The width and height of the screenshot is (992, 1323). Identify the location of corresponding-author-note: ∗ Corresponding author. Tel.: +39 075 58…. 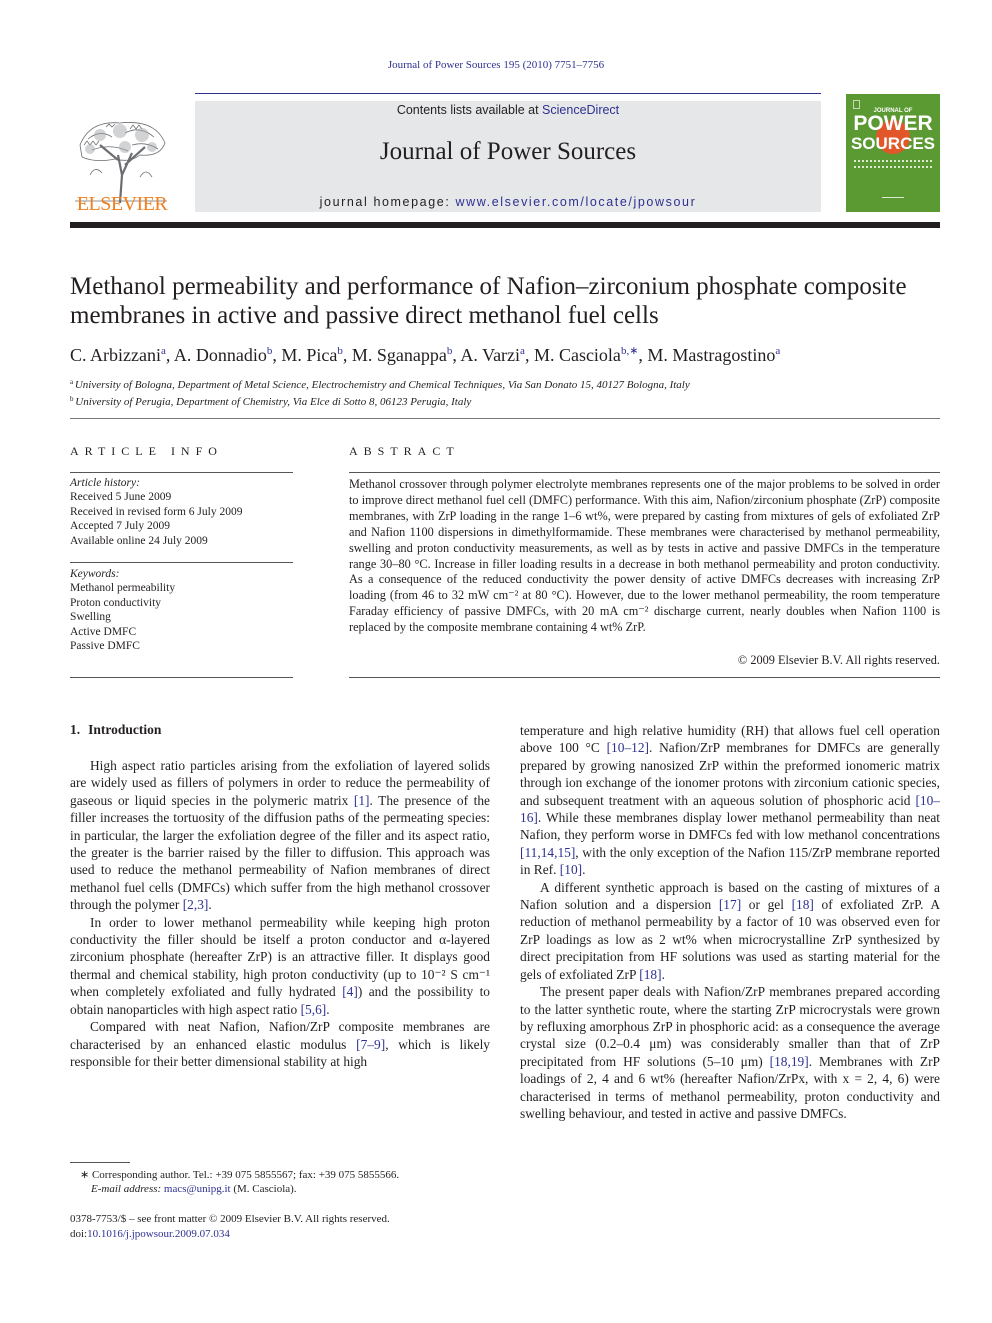
(240, 1175).